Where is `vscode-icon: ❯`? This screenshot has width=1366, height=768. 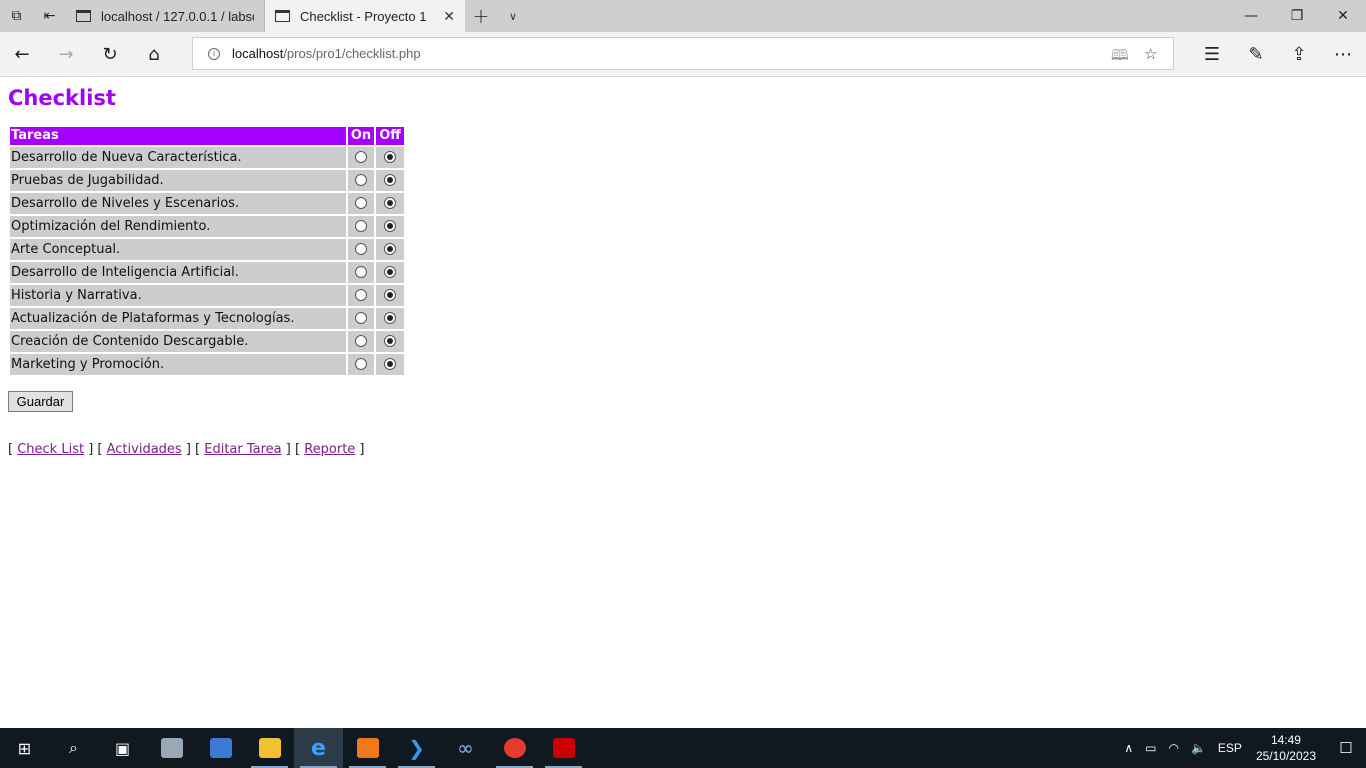
vscode-icon: ❯ is located at coordinates (416, 748).